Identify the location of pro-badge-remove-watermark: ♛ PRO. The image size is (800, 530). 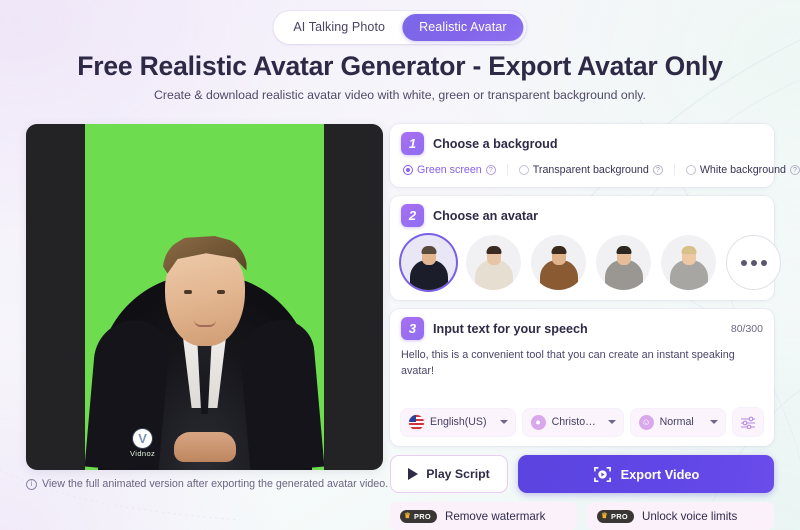
(418, 516).